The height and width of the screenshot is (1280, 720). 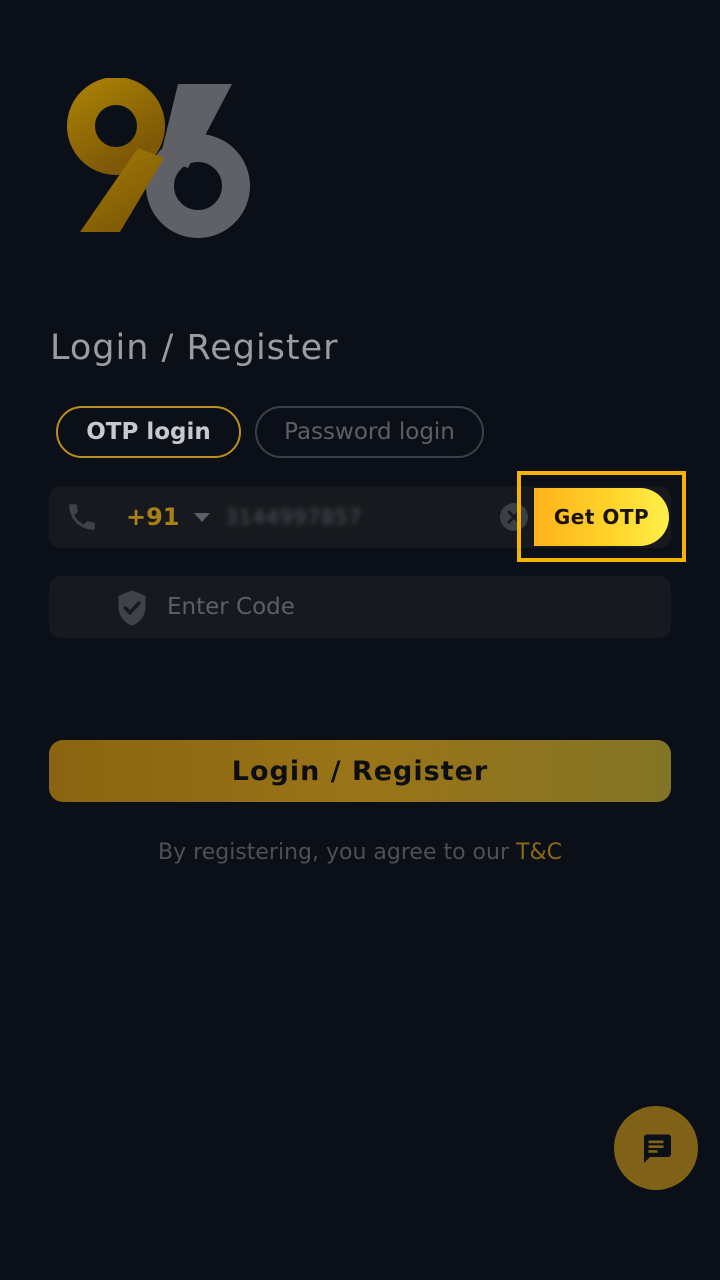 I want to click on chevron-down-icon, so click(x=202, y=517).